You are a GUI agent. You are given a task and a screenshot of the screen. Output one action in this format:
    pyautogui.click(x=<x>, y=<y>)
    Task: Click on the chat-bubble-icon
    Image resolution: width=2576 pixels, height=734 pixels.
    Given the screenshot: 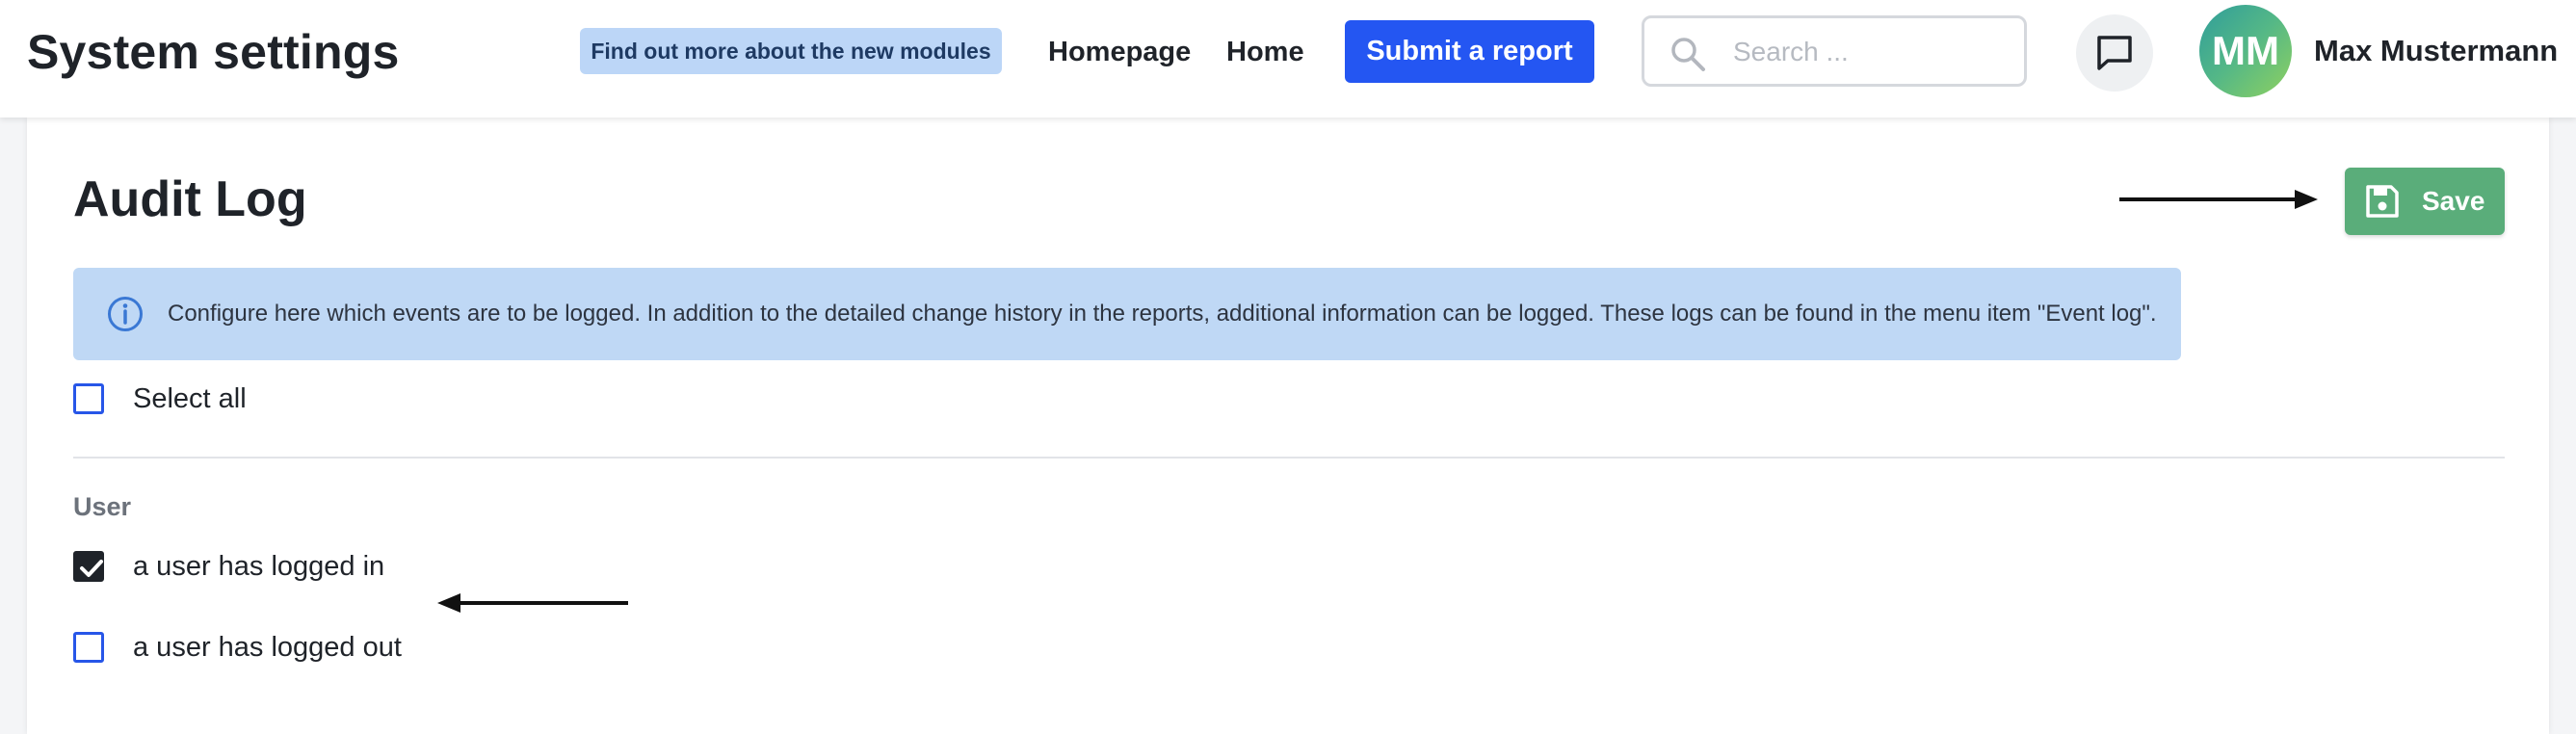 What is the action you would take?
    pyautogui.click(x=2115, y=53)
    